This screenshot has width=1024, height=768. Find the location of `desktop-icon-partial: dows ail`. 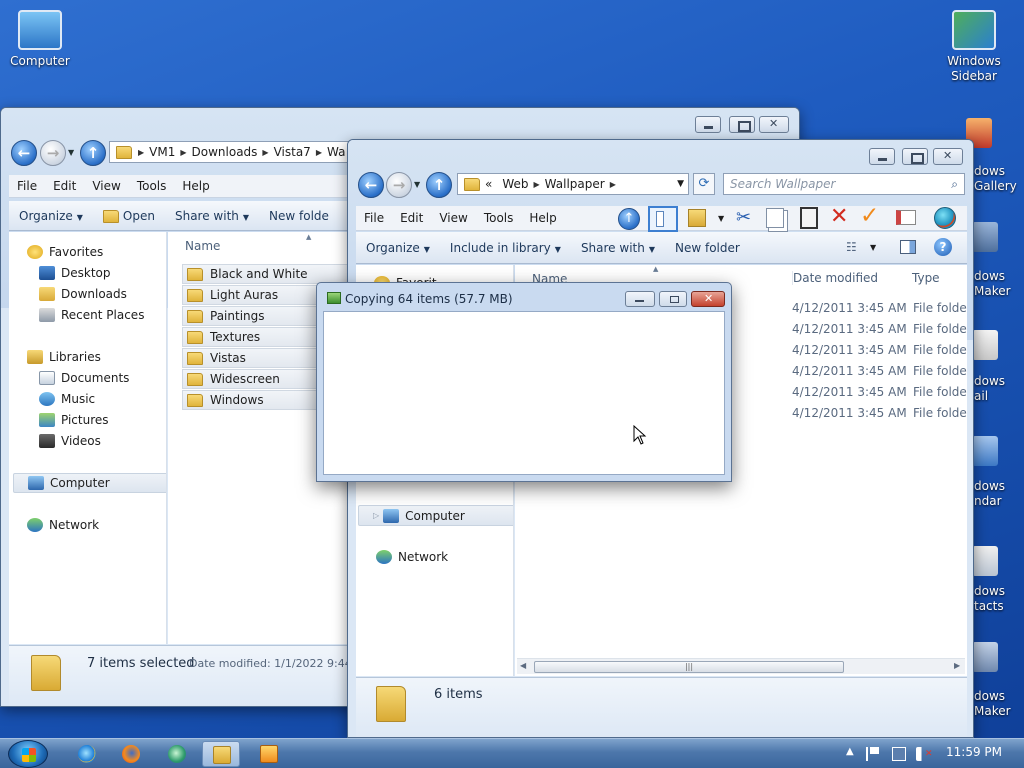

desktop-icon-partial: dows ail is located at coordinates (989, 389).